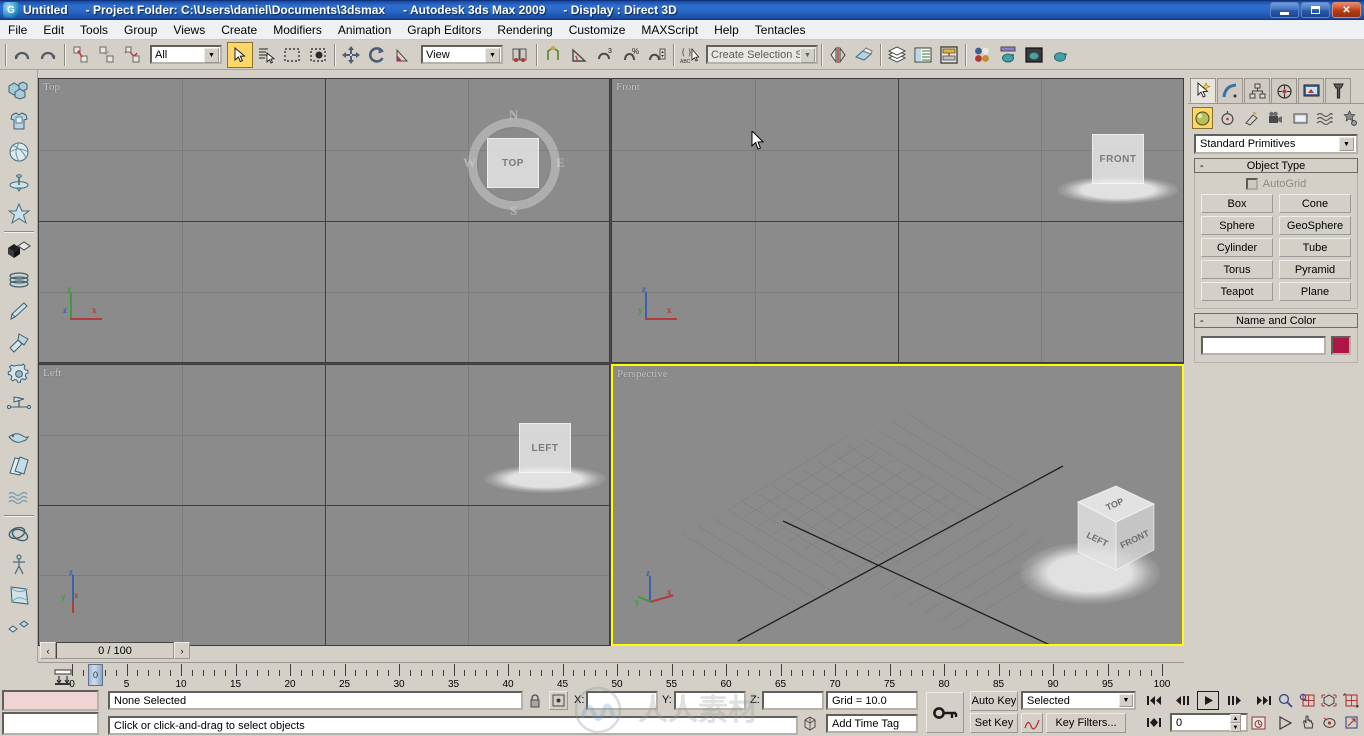 The image size is (1364, 736). I want to click on select-object-icon, so click(240, 54).